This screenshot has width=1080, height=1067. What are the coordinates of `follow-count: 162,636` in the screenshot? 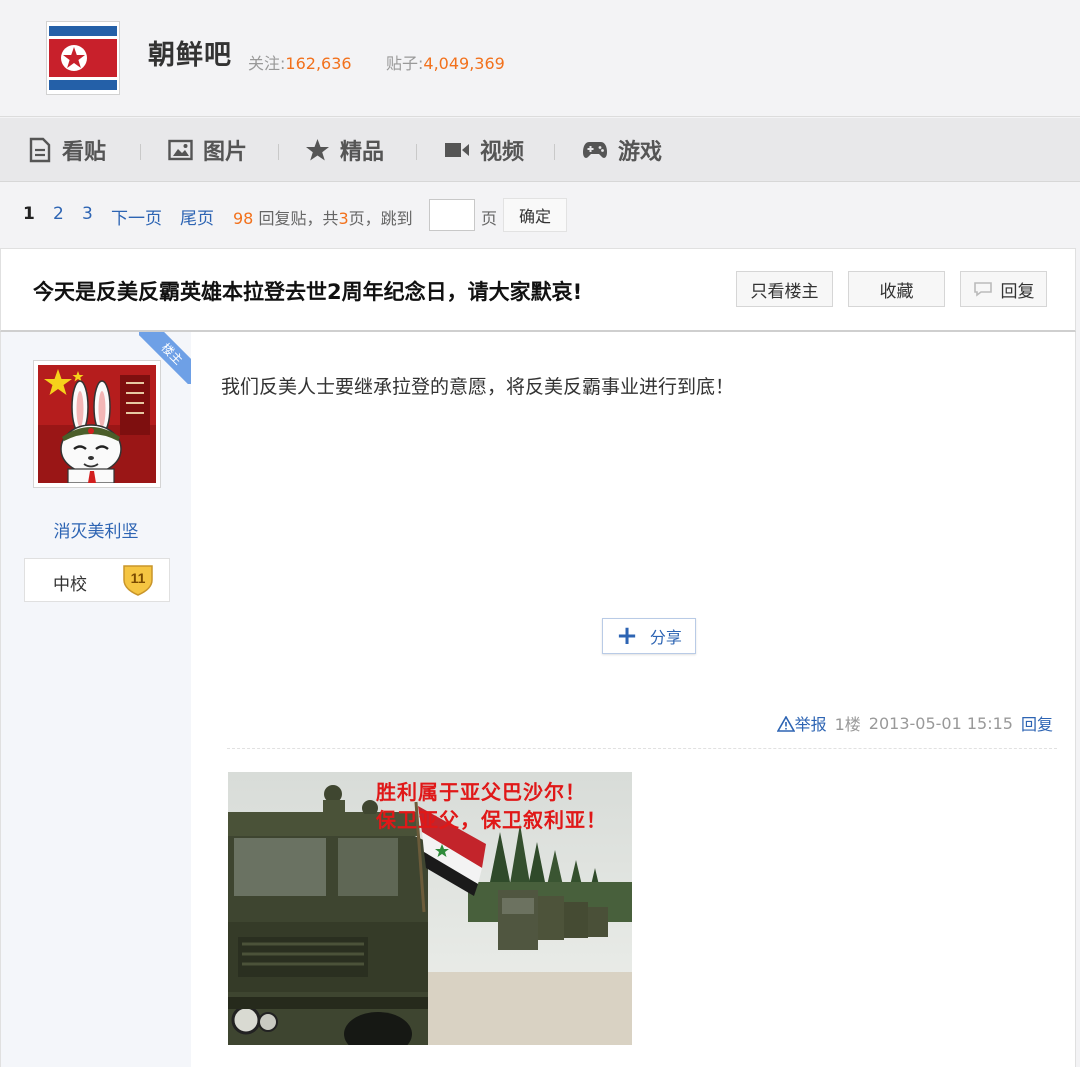 It's located at (318, 63).